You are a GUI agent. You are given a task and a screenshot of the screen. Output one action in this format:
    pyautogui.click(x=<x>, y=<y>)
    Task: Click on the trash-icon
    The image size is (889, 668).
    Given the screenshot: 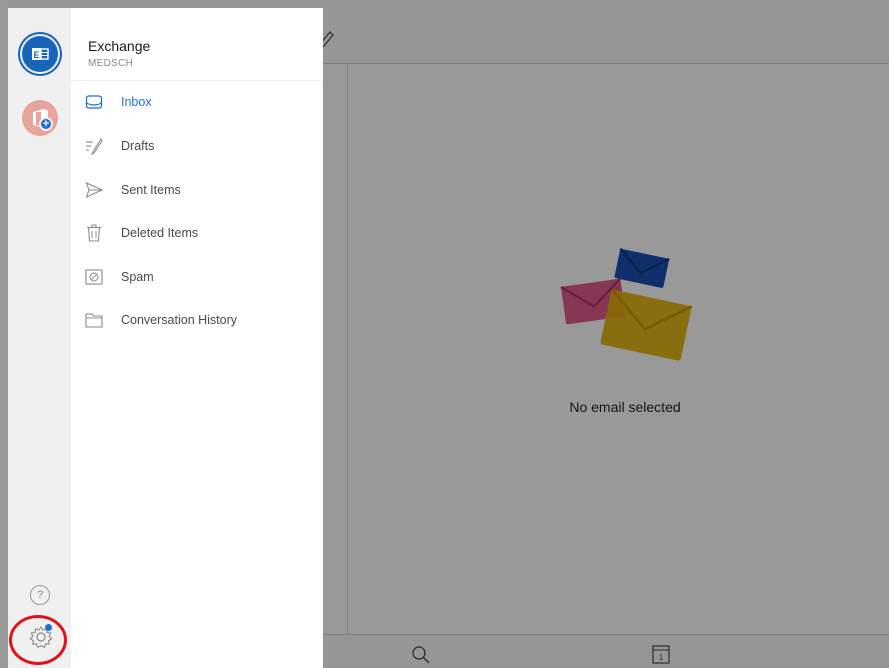 What is the action you would take?
    pyautogui.click(x=94, y=233)
    